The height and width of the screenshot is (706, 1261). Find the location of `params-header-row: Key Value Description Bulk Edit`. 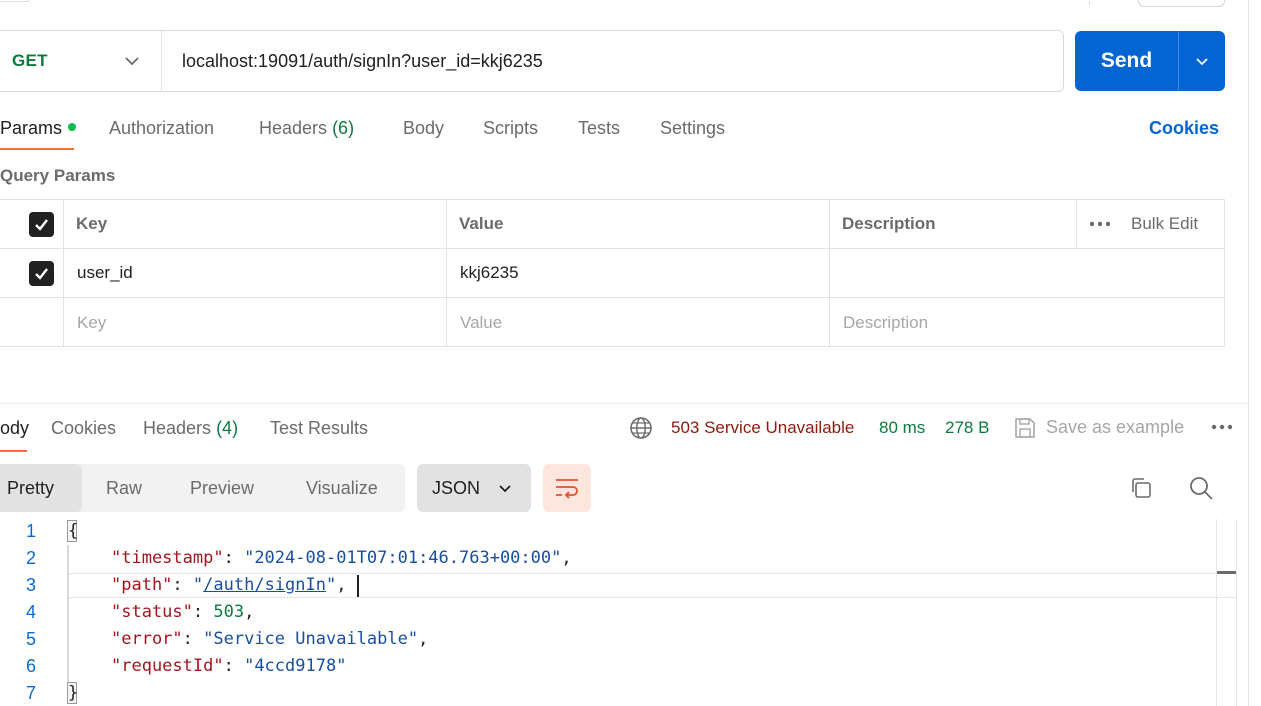

params-header-row: Key Value Description Bulk Edit is located at coordinates (612, 224).